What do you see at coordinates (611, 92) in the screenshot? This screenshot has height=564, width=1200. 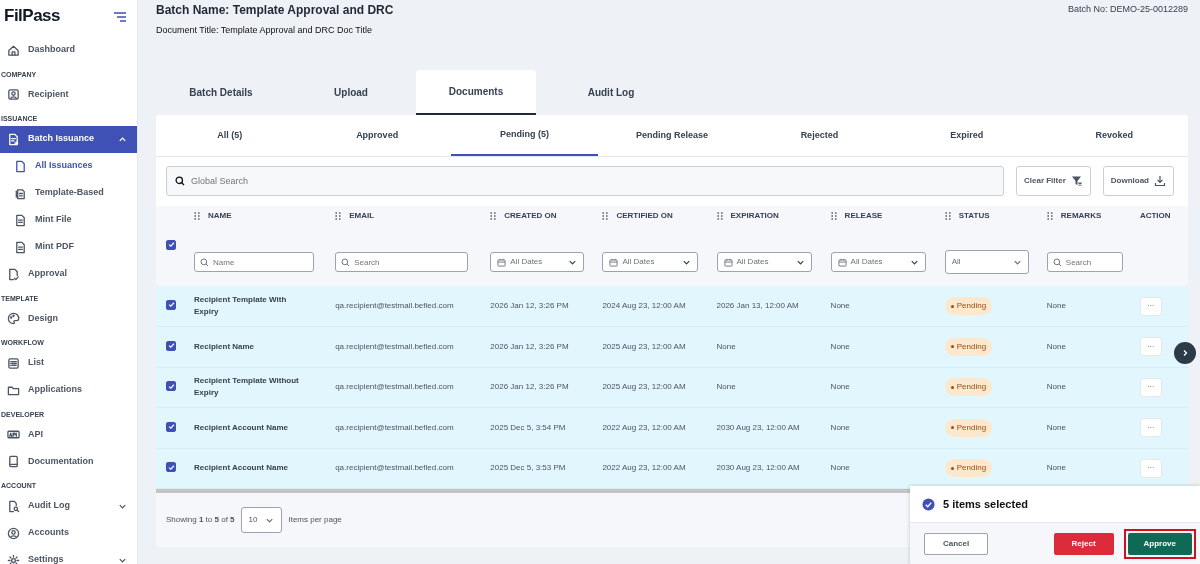 I see `tab: Audit Log` at bounding box center [611, 92].